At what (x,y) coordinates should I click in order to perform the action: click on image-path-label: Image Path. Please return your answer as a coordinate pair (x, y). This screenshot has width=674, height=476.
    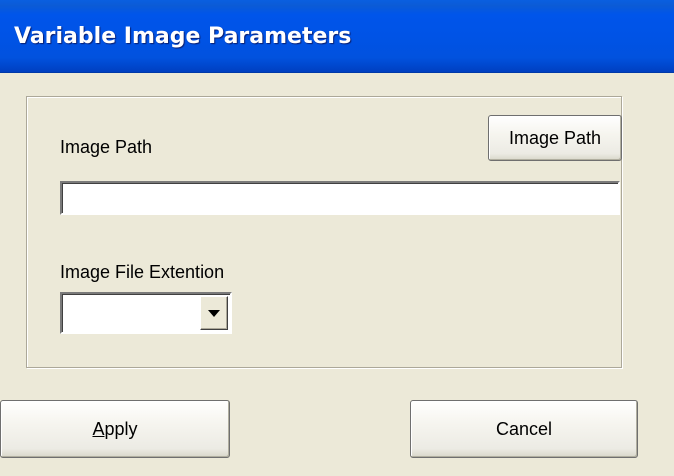
    Looking at the image, I should click on (106, 147).